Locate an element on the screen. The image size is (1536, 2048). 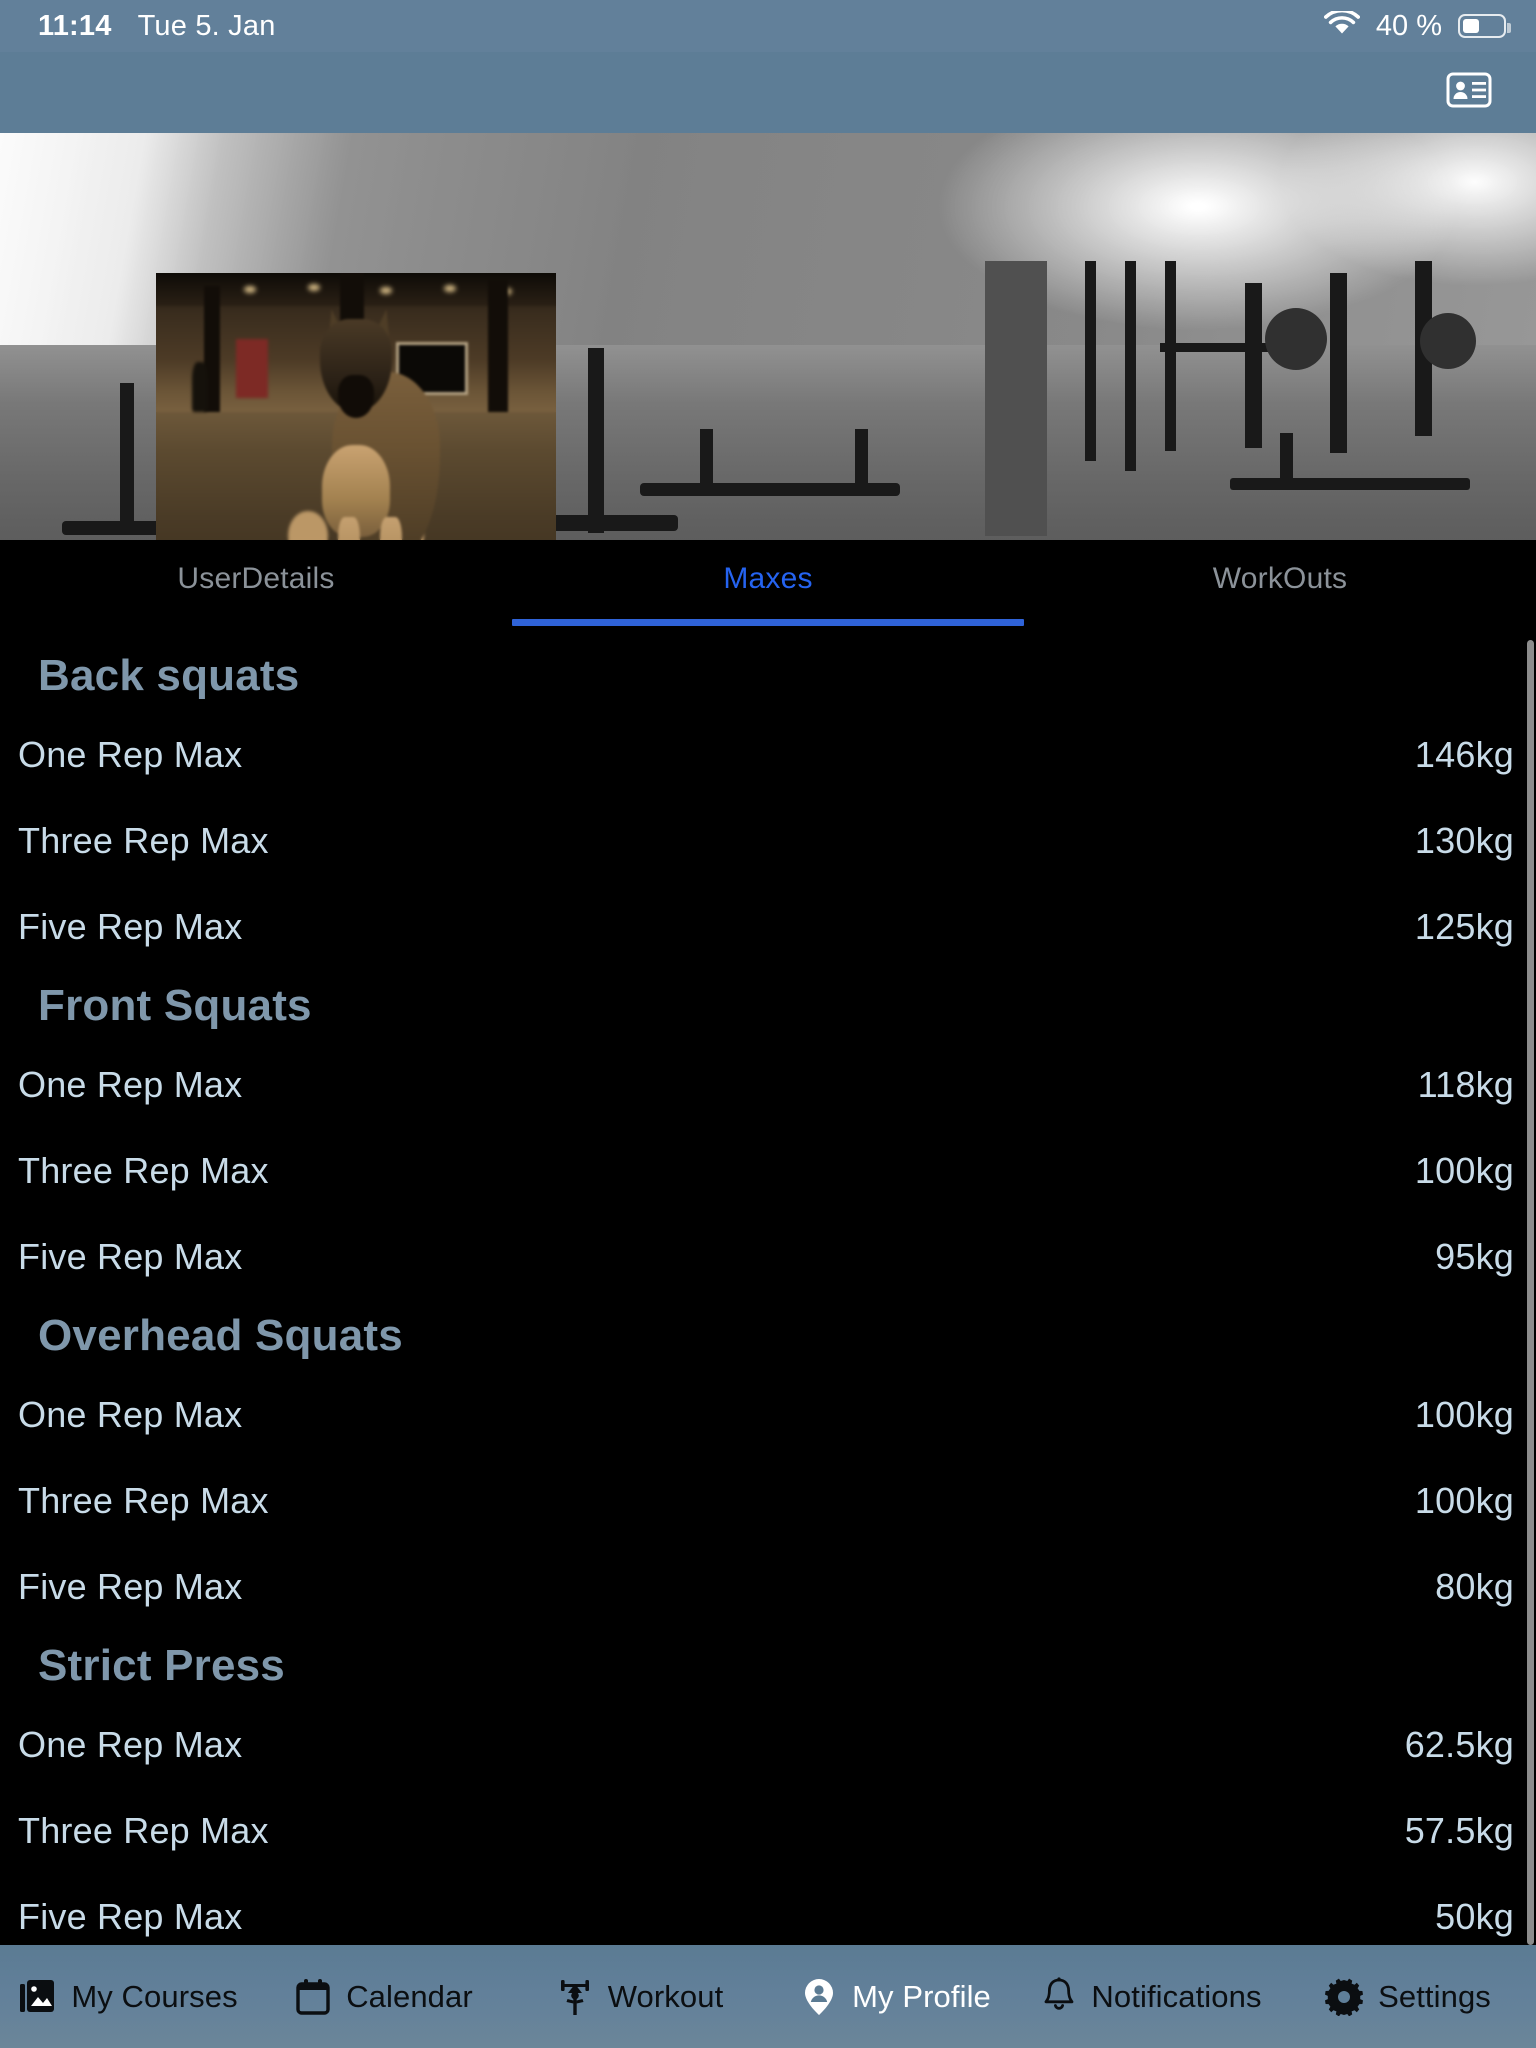
max-row: Five Rep Max 95kg is located at coordinates (768, 1257).